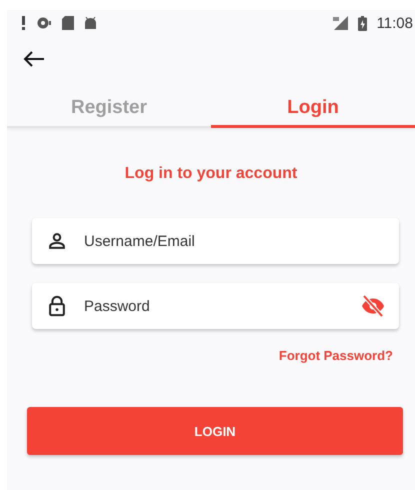  I want to click on password-field: Password, so click(215, 306).